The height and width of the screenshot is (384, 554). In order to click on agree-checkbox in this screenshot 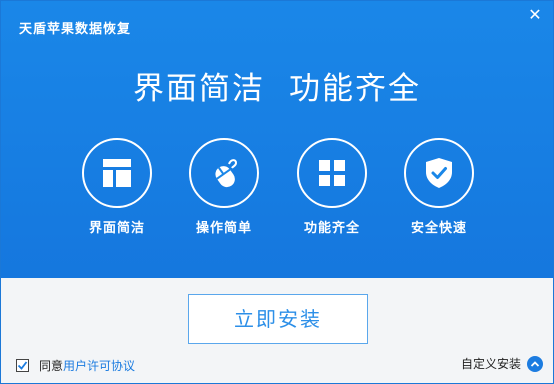, I will do `click(22, 365)`.